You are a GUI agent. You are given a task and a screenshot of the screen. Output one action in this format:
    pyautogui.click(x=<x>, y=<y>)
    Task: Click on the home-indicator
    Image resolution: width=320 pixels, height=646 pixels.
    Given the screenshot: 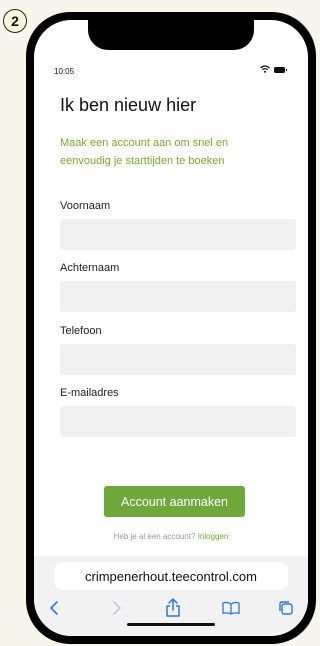 What is the action you would take?
    pyautogui.click(x=171, y=624)
    